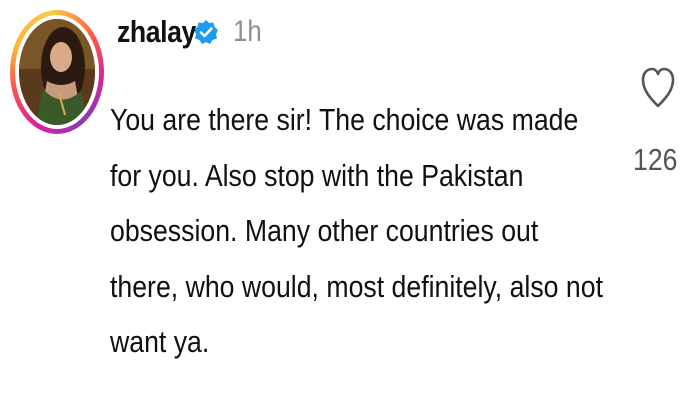 The width and height of the screenshot is (700, 400). I want to click on verified-badge-icon, so click(206, 32).